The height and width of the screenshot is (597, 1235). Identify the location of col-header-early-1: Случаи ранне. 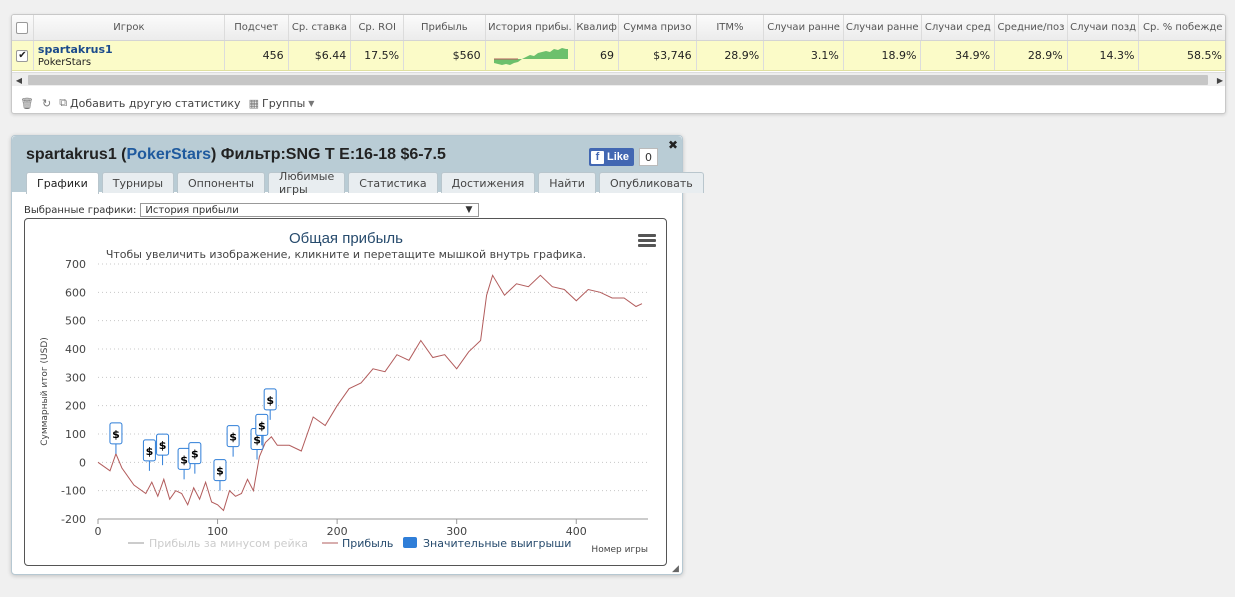
(804, 27).